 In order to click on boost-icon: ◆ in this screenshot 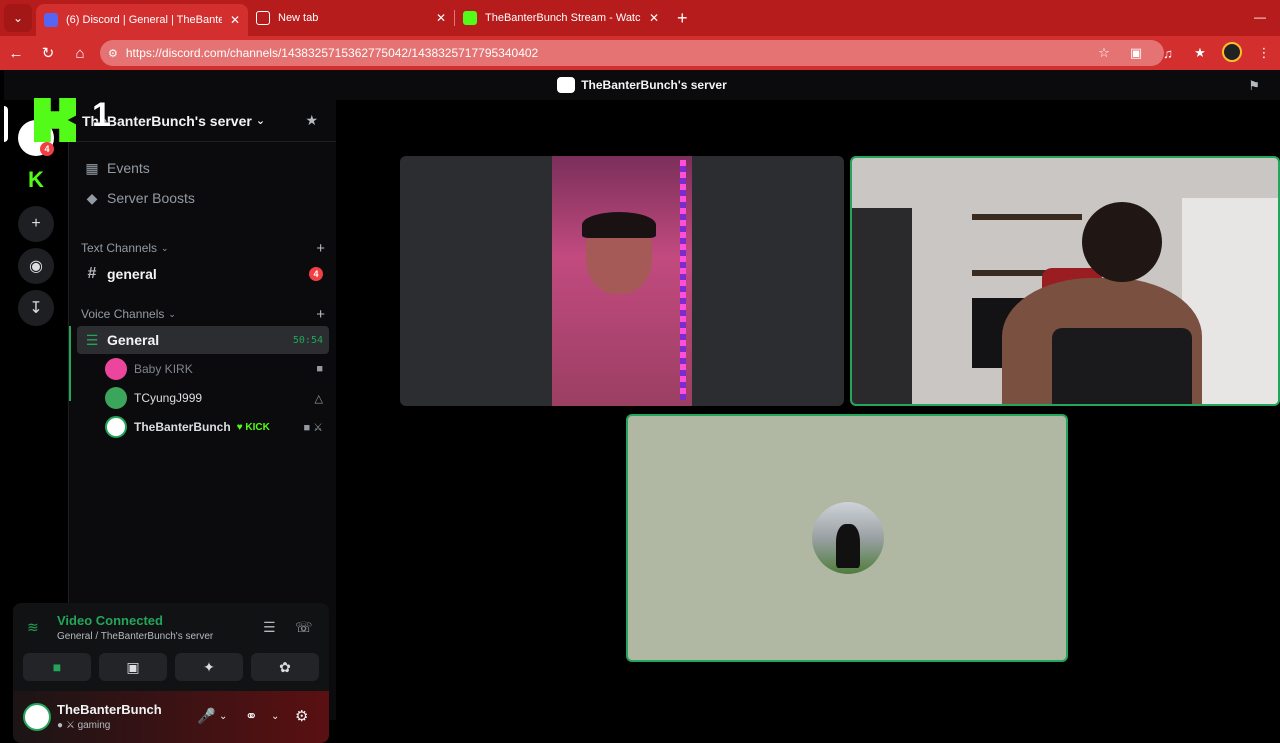, I will do `click(92, 197)`.